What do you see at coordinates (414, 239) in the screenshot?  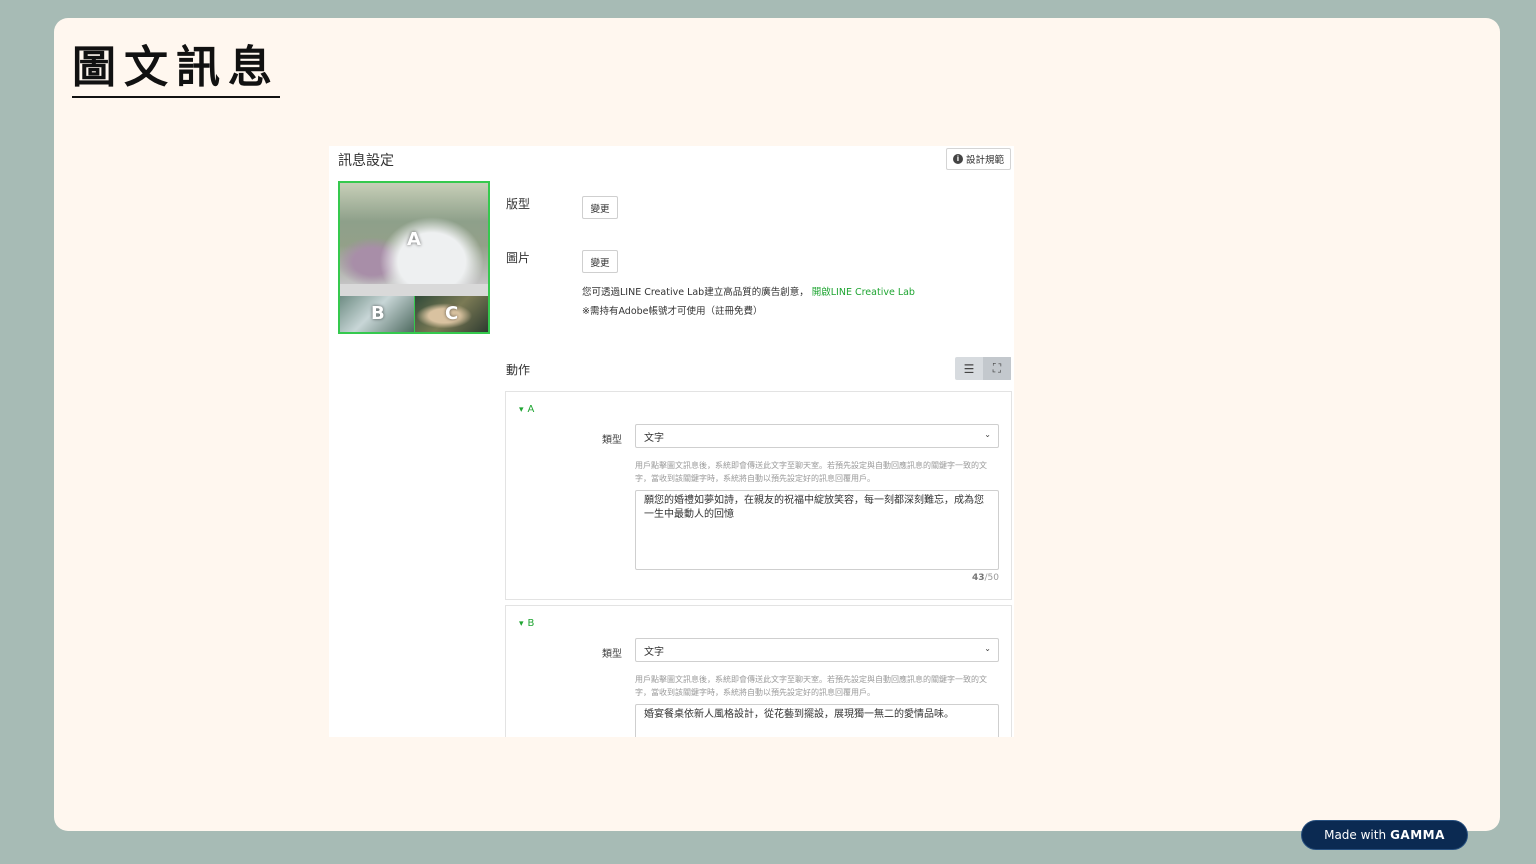 I see `preview-label-a: A` at bounding box center [414, 239].